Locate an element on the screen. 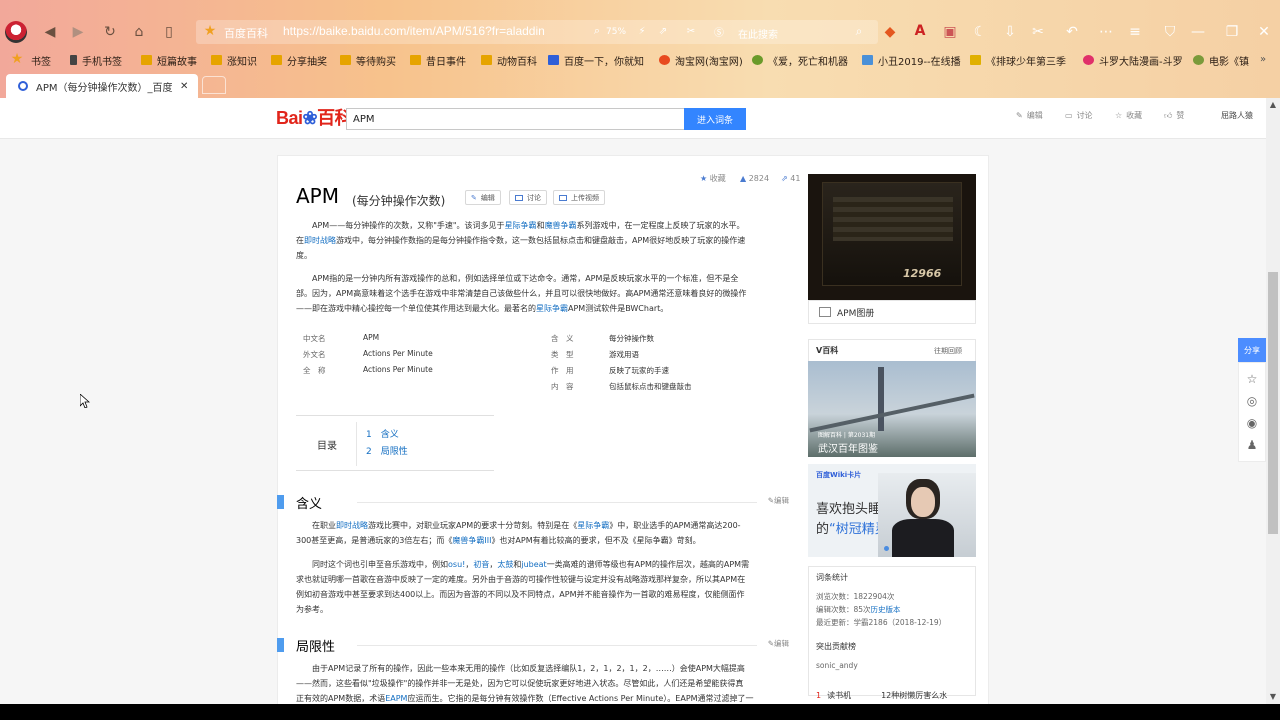 The width and height of the screenshot is (1280, 720). link-taiko: 太鼓 is located at coordinates (505, 564).